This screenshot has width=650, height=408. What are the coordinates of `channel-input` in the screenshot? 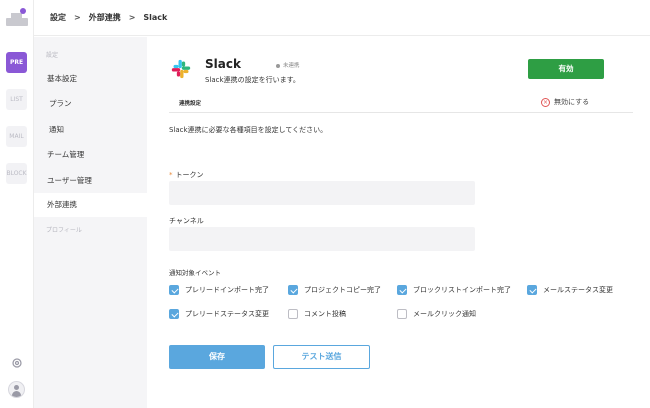 It's located at (322, 239).